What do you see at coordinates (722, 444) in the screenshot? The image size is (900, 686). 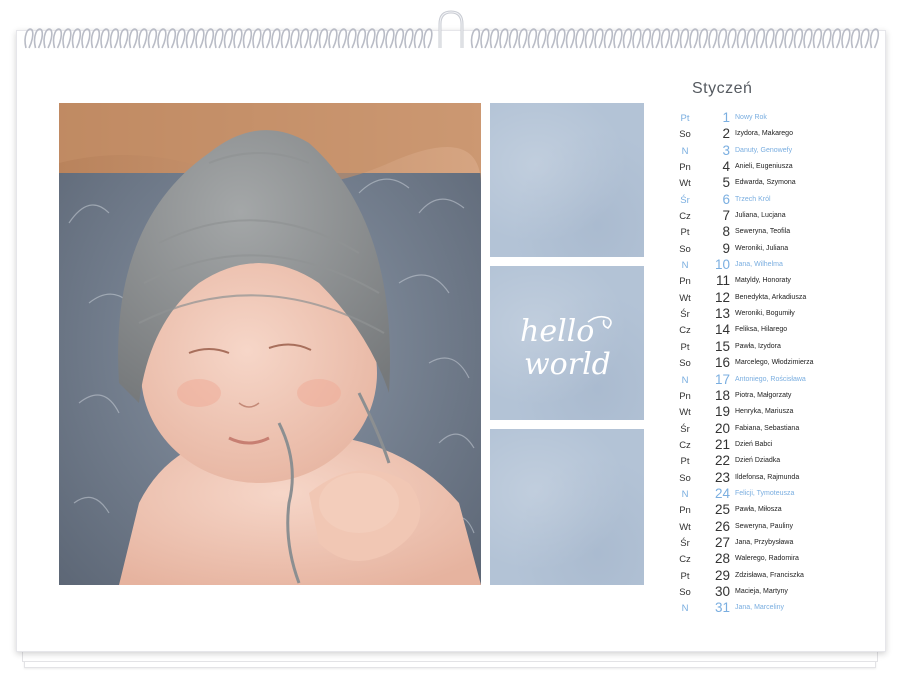 I see `day-number: 21` at bounding box center [722, 444].